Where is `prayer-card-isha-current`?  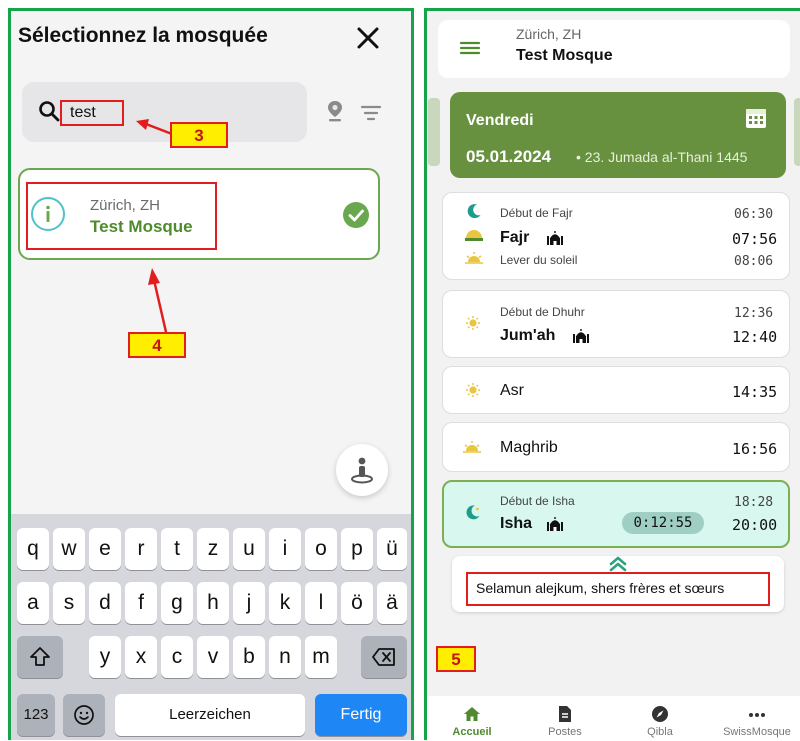 prayer-card-isha-current is located at coordinates (616, 514).